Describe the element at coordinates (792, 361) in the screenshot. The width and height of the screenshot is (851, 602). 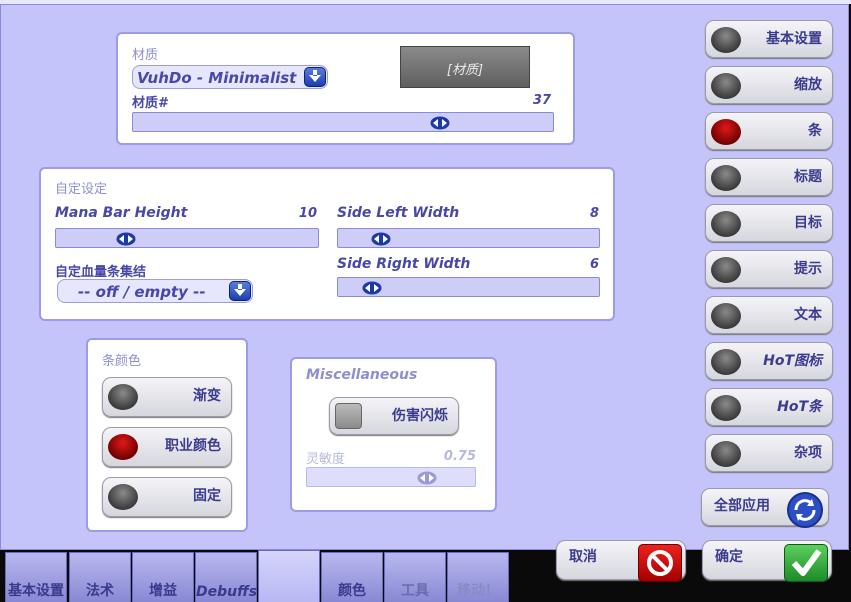
I see `menu-hot-icons-label: HoT图标` at that location.